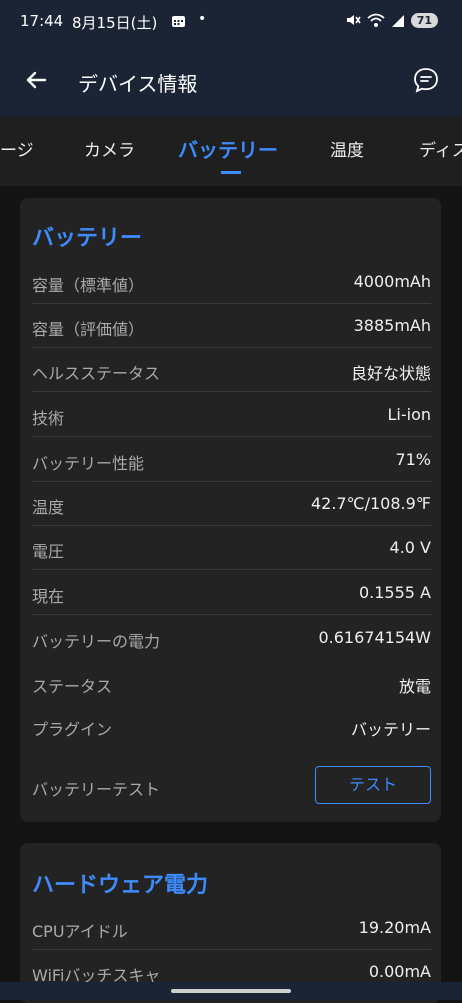 Image resolution: width=462 pixels, height=1003 pixels. Describe the element at coordinates (374, 637) in the screenshot. I see `row-value: 0.61674154W` at that location.